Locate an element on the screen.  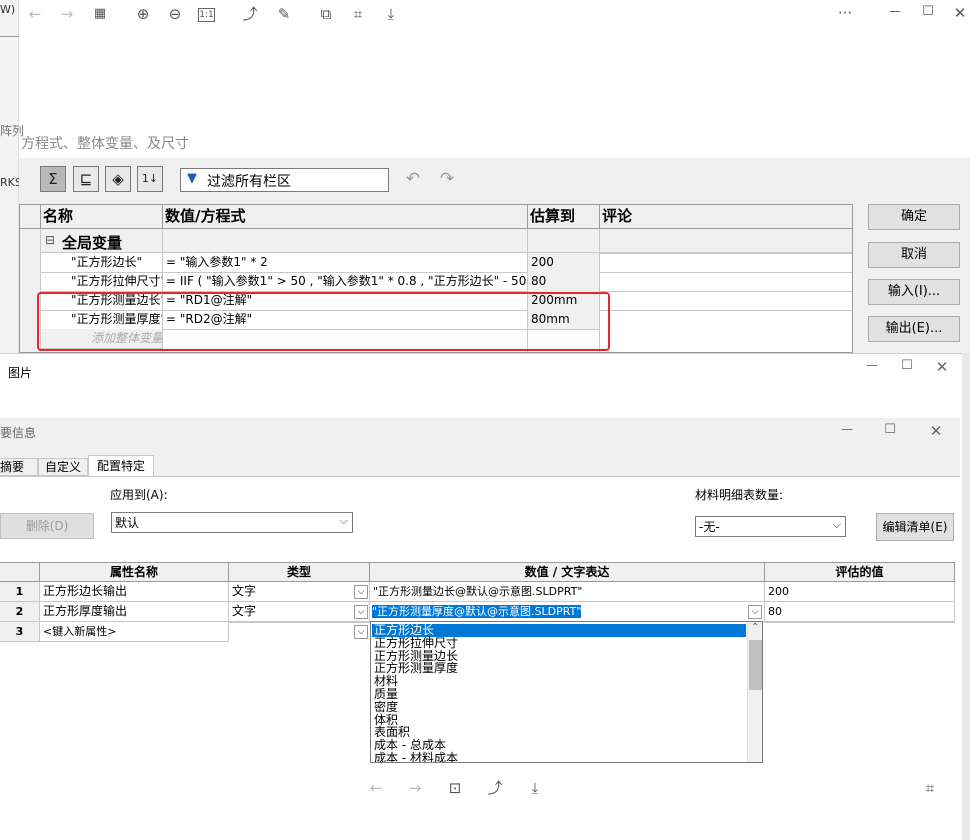
edit-icon: ✎ is located at coordinates (284, 15).